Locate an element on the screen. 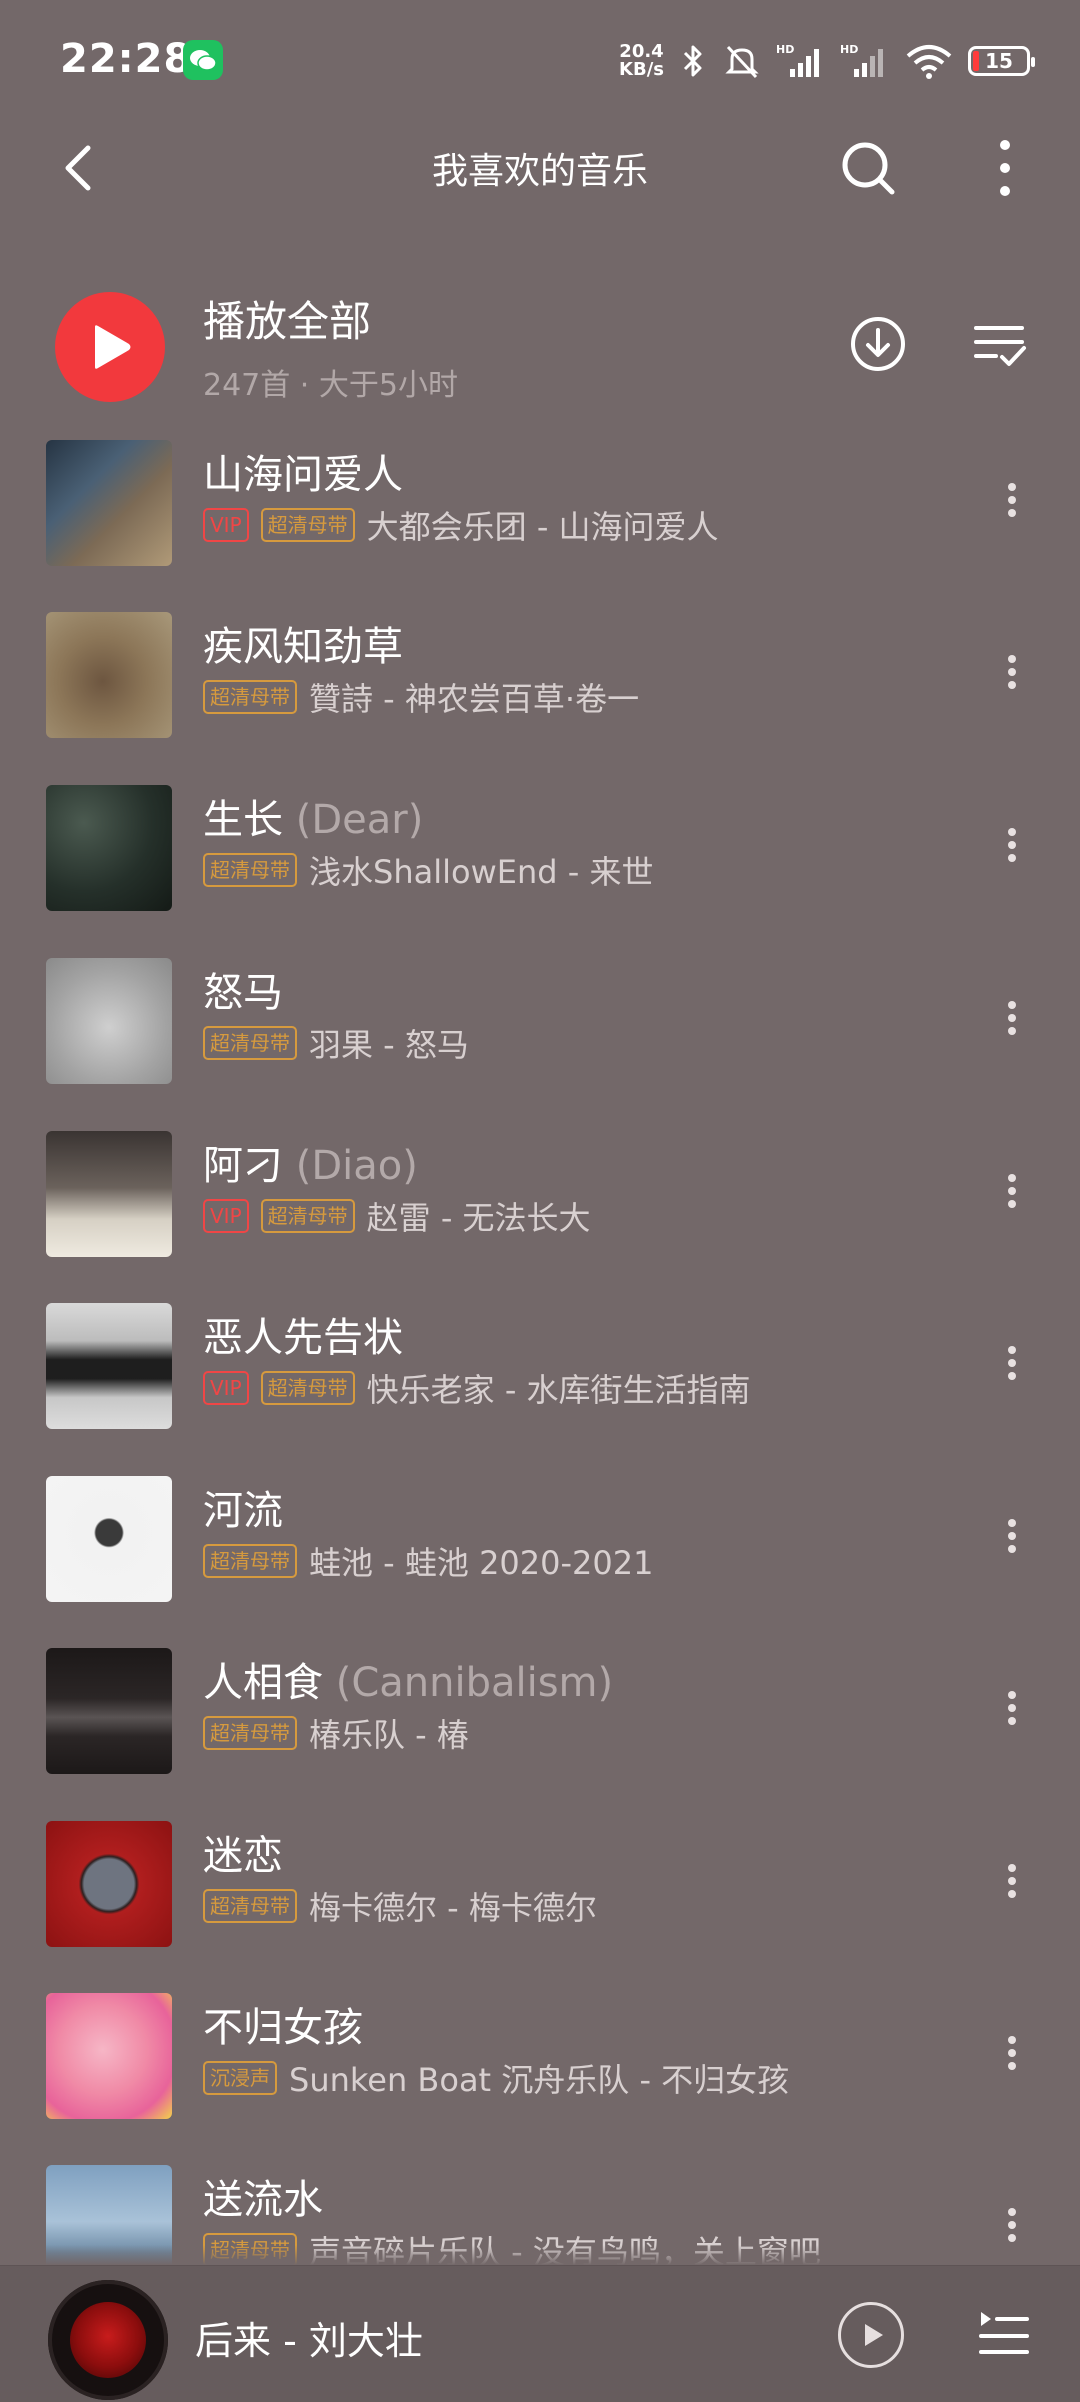 The height and width of the screenshot is (2402, 1080). artist-album: 梅卡德尔 - 梅卡德尔 is located at coordinates (453, 1908).